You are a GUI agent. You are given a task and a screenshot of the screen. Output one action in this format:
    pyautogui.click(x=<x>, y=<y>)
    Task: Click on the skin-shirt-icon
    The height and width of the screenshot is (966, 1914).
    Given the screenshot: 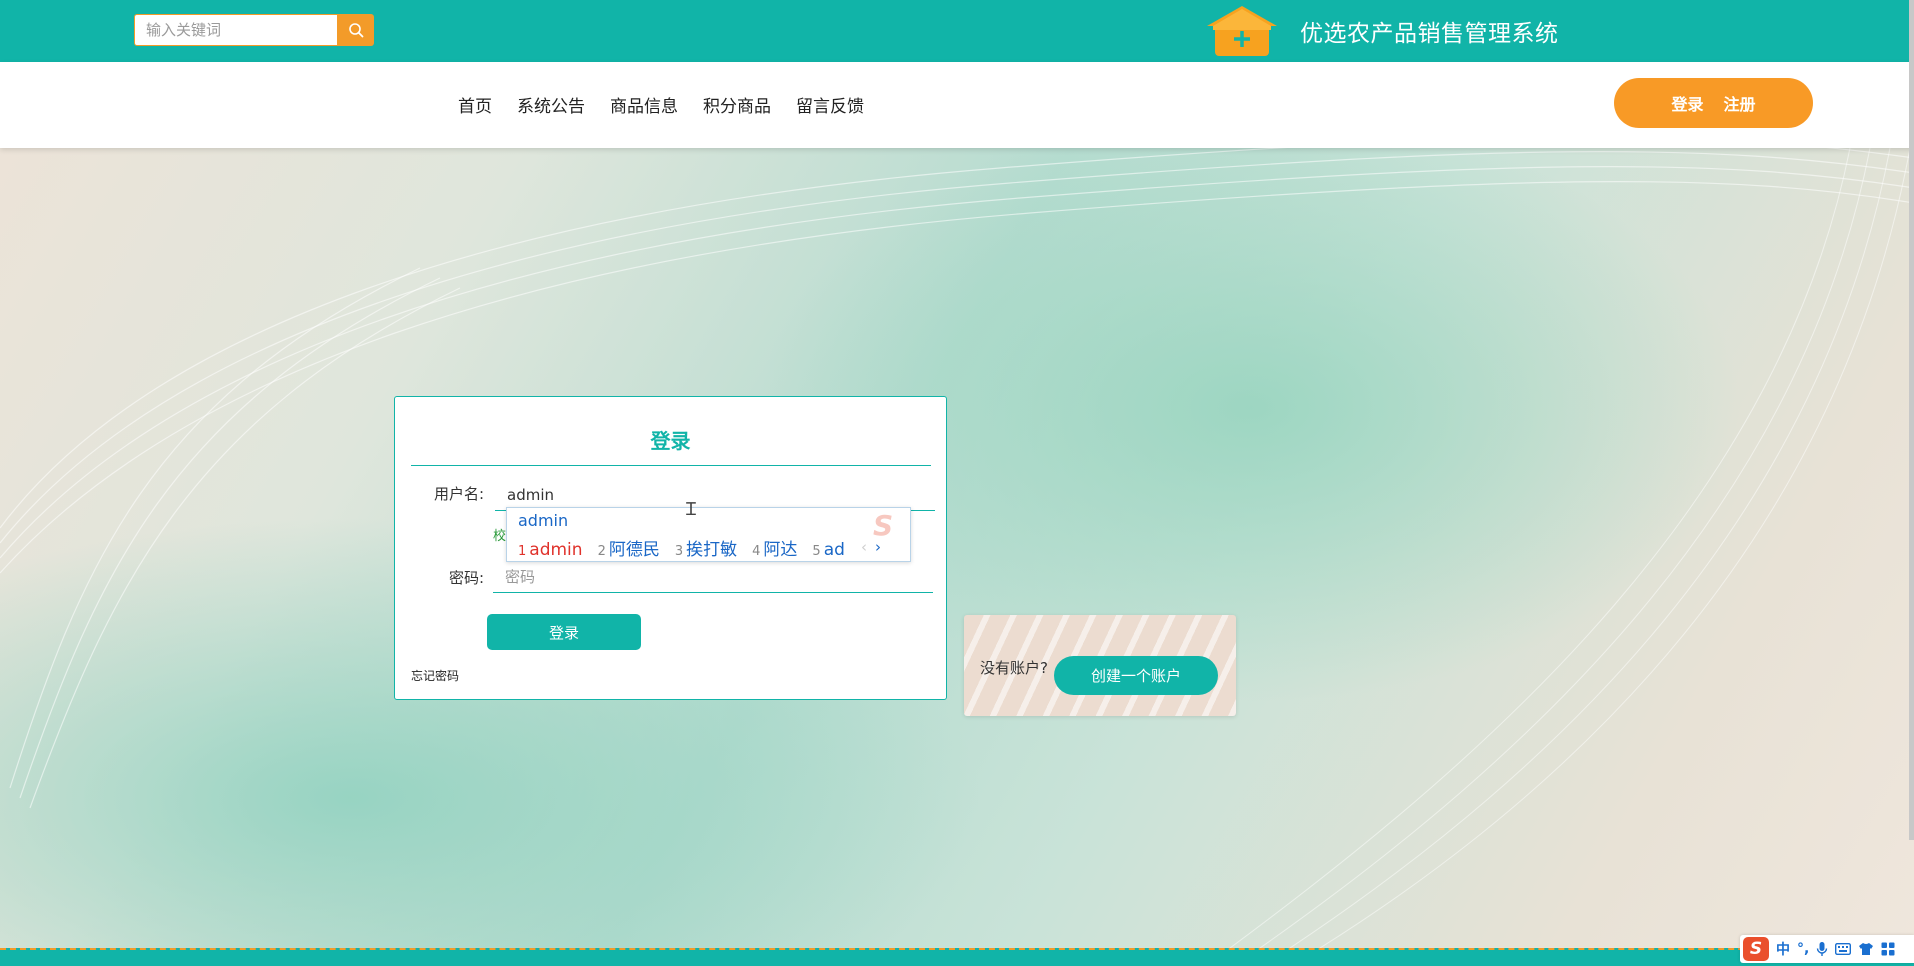 What is the action you would take?
    pyautogui.click(x=1866, y=949)
    